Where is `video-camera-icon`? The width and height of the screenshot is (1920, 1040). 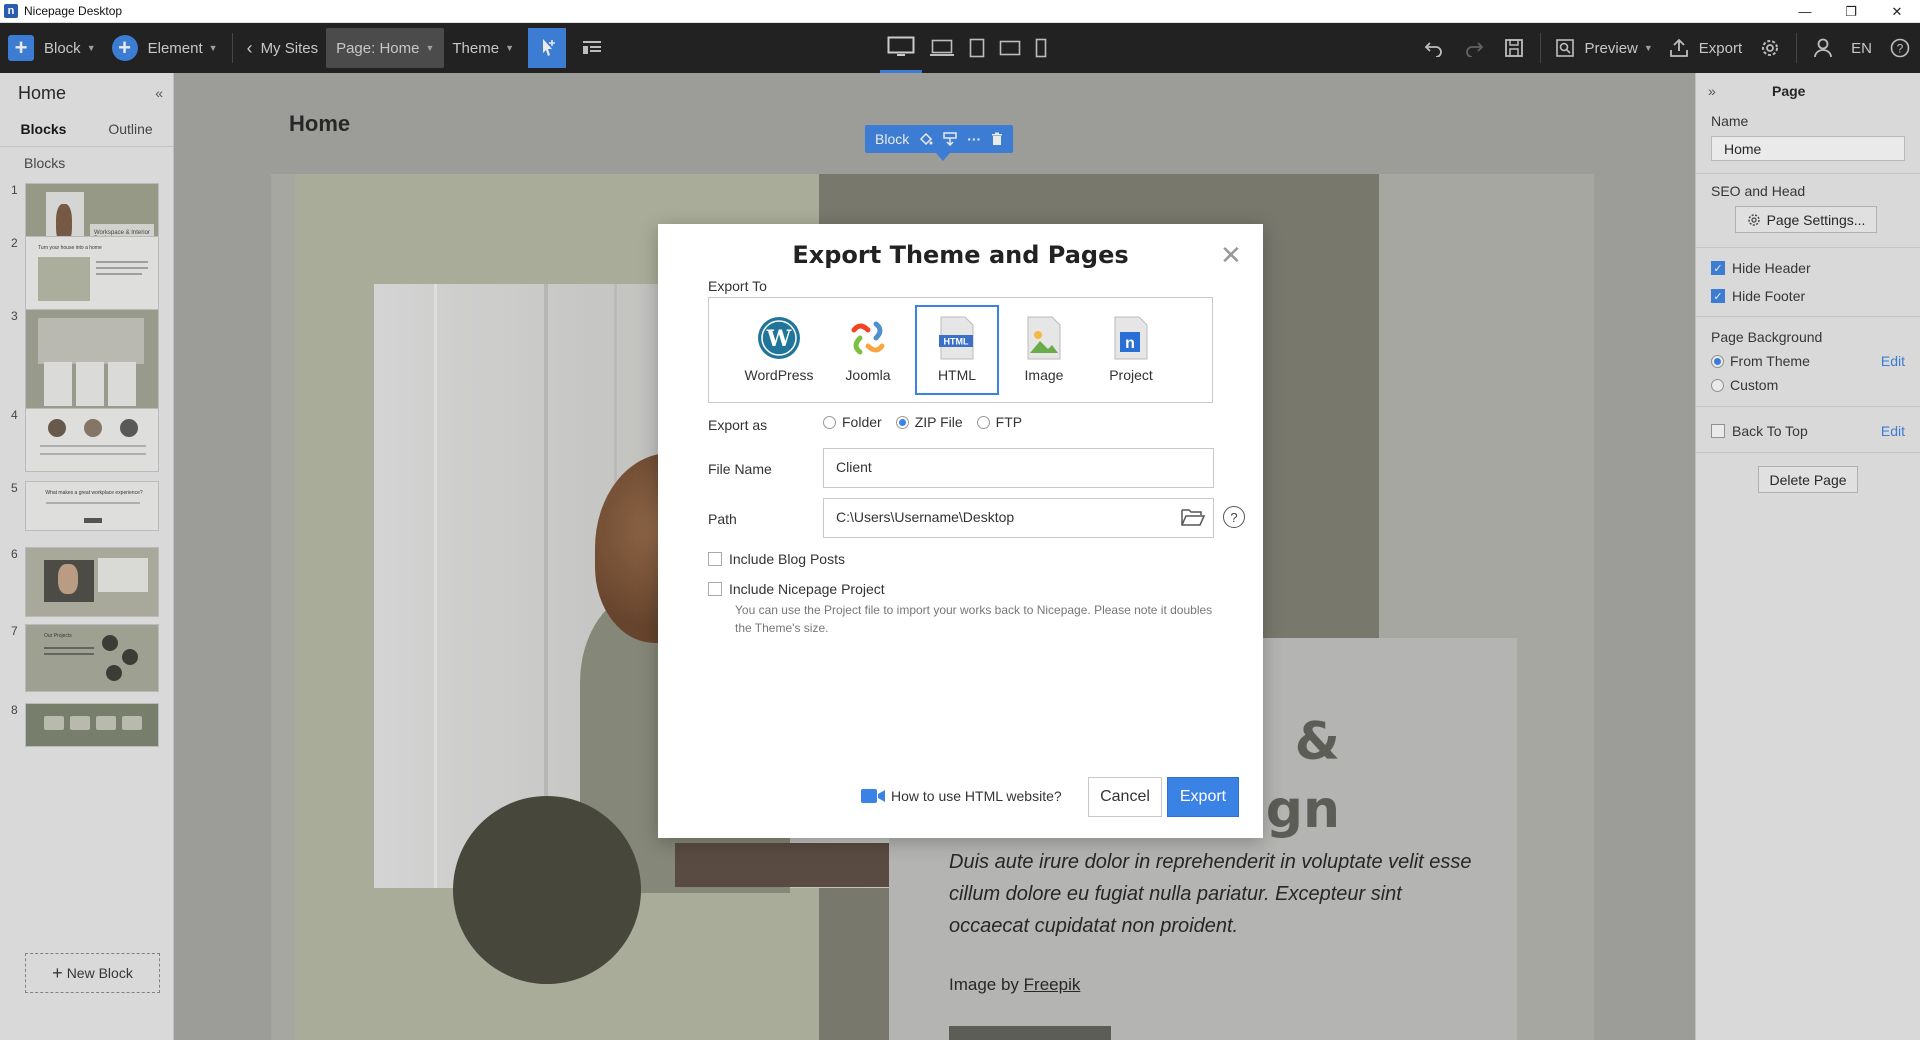
video-camera-icon is located at coordinates (873, 796).